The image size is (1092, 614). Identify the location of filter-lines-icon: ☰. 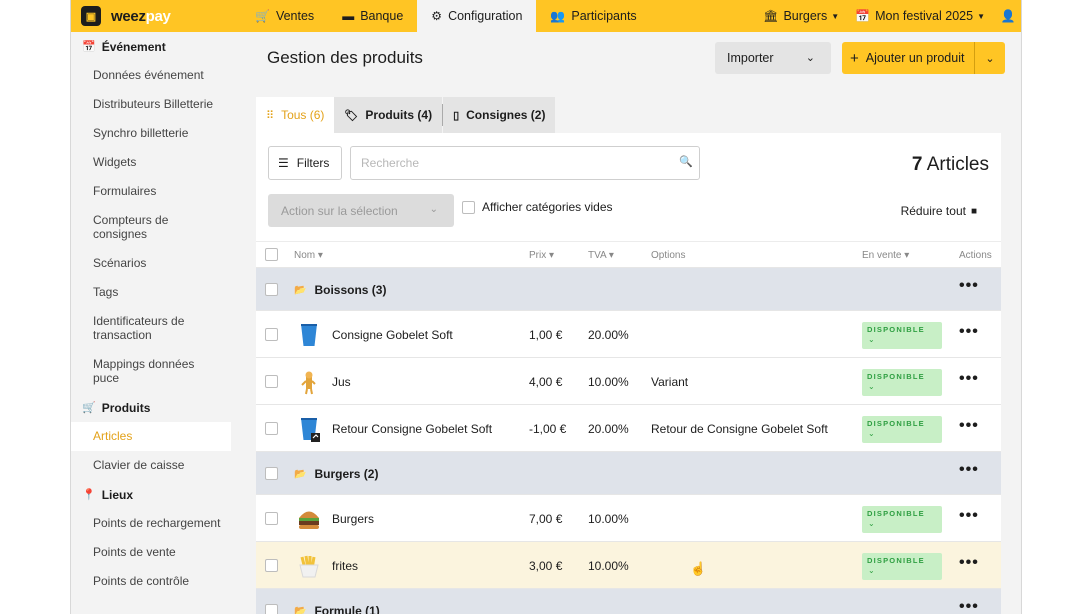
(283, 163).